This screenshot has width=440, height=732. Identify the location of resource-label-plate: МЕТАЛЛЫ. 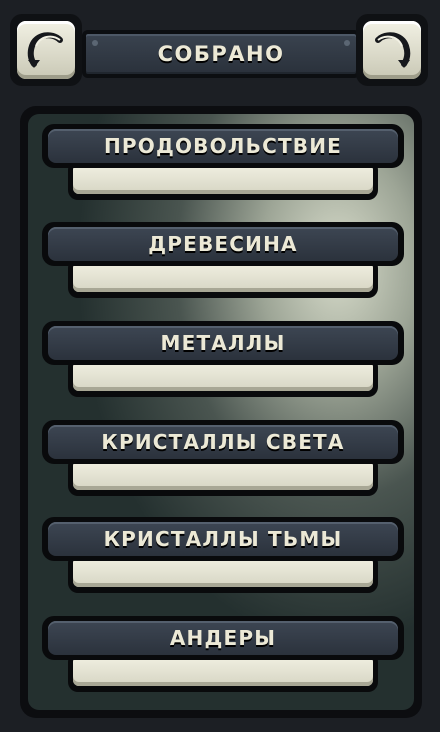
(223, 343).